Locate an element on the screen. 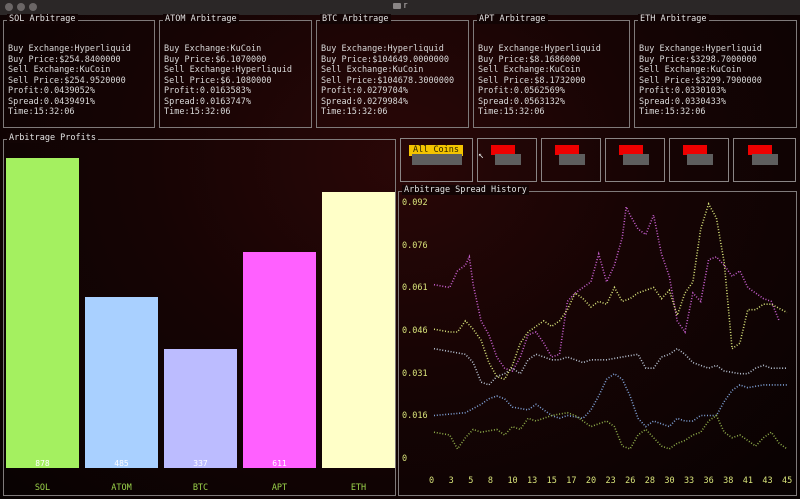  info-value: Hyperliquid is located at coordinates (415, 49).